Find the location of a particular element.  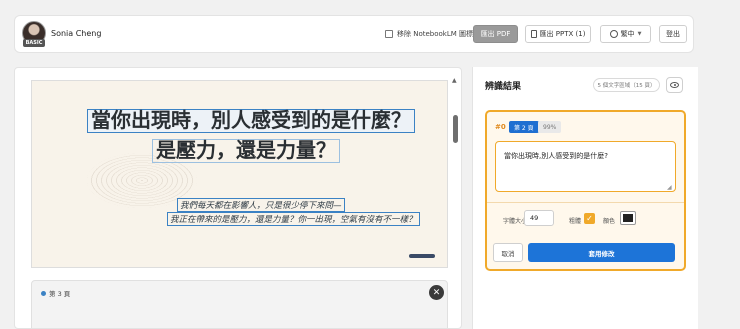

cancel-button: 取消 is located at coordinates (508, 252).